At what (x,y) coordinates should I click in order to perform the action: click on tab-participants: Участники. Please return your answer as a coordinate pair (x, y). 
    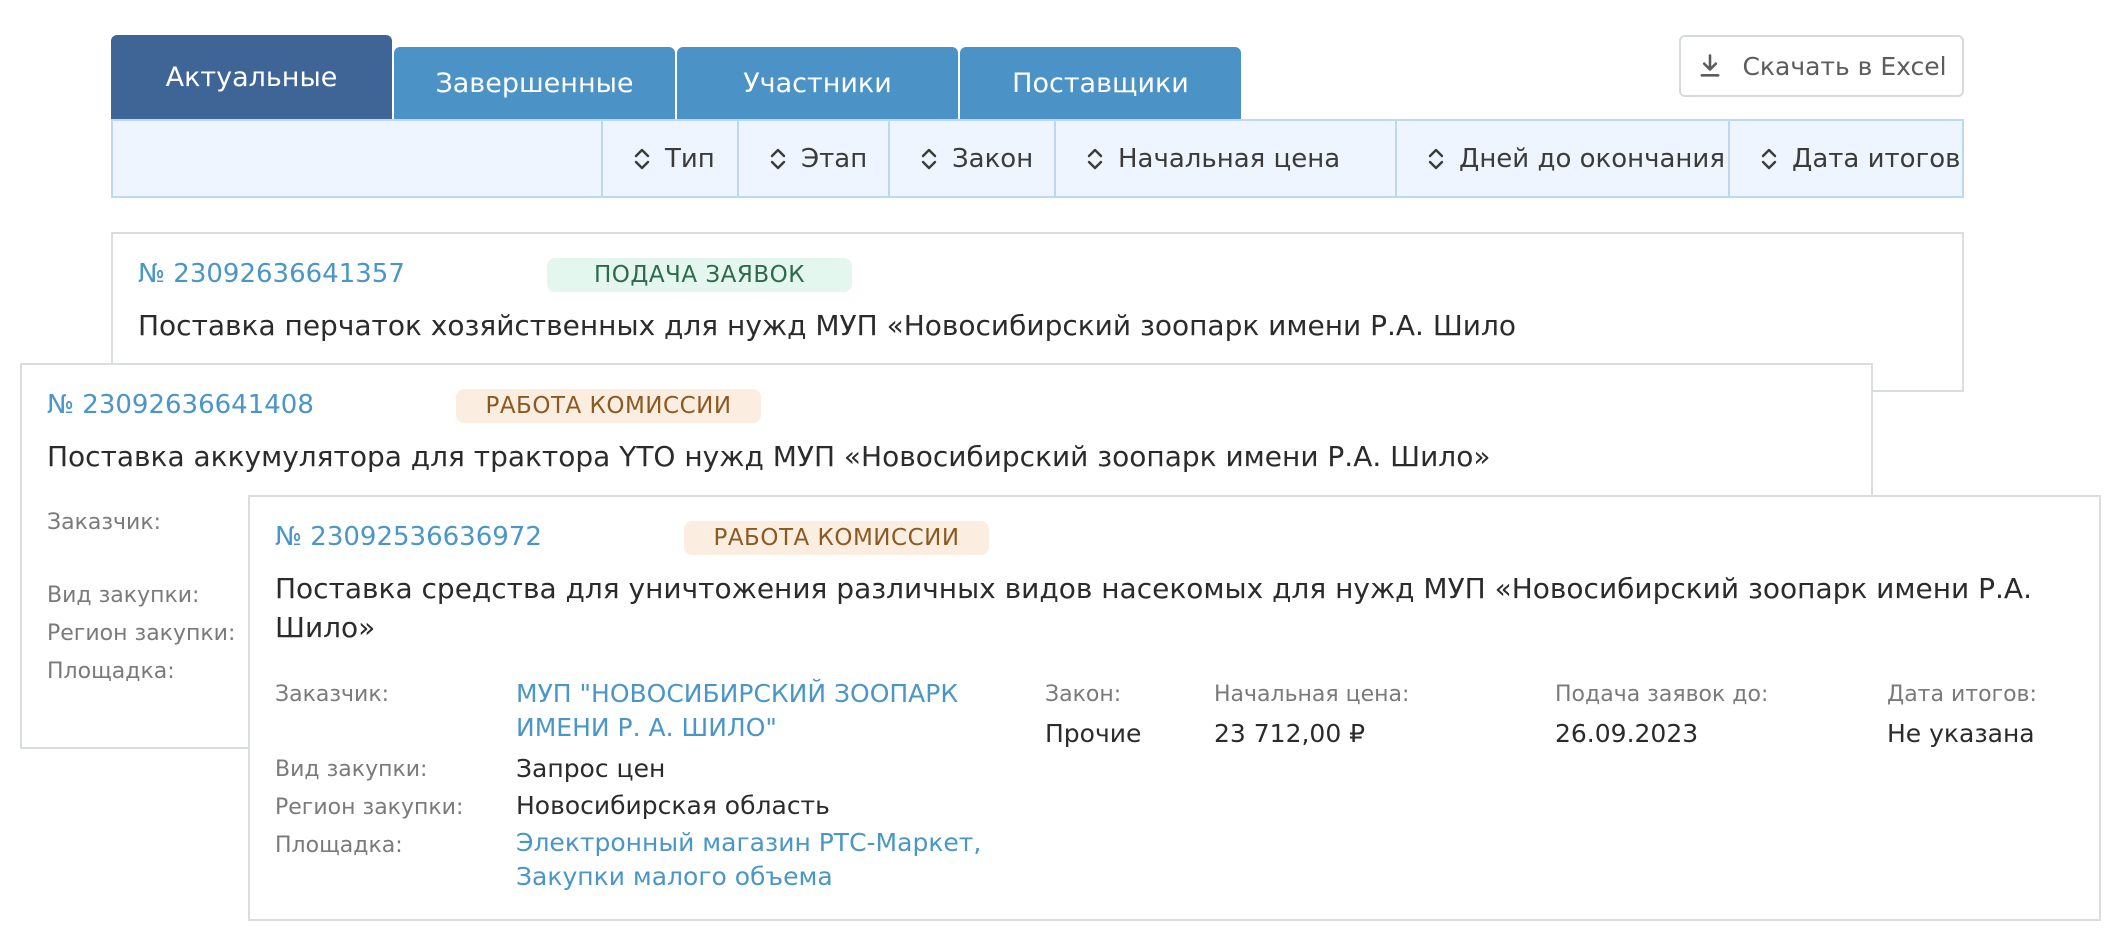
    Looking at the image, I should click on (817, 83).